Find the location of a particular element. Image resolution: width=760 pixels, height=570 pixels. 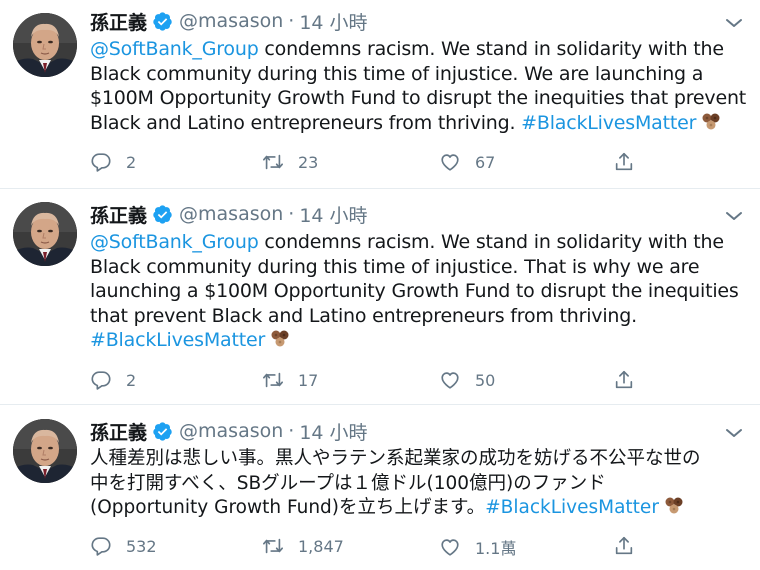

text-line: 人種差別は悲しい事。黒人やラテン系起業家の成功を妨げる不公平な世の is located at coordinates (395, 458).